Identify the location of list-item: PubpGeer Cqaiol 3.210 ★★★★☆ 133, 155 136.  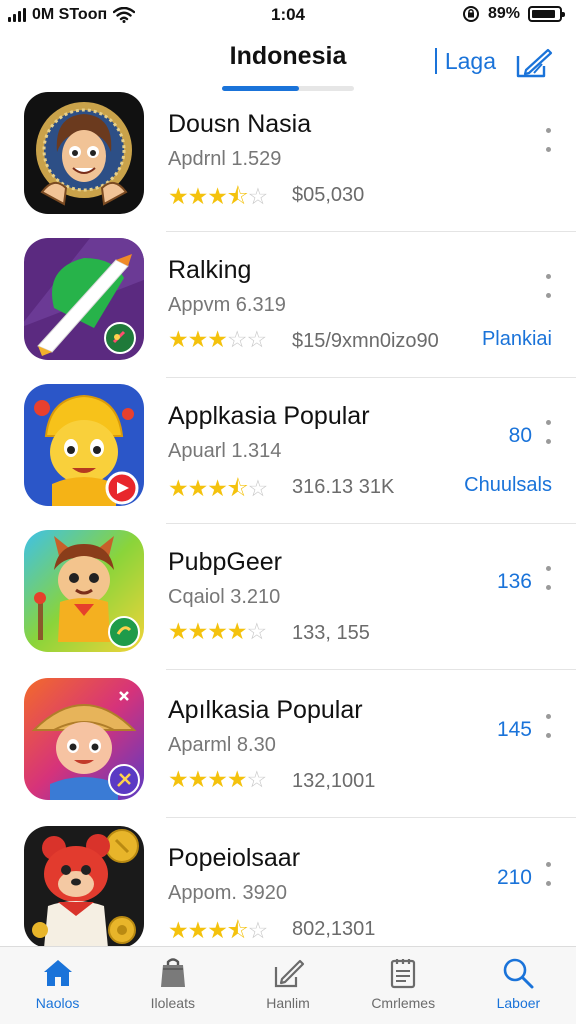
(288, 596).